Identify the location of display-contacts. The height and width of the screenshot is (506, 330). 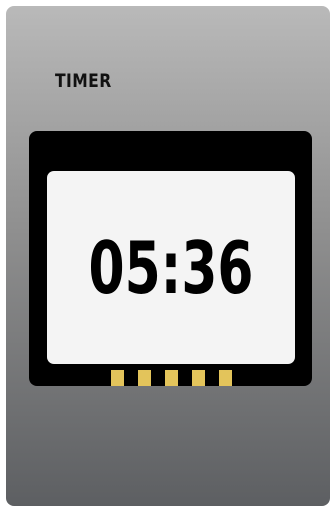
(171, 378).